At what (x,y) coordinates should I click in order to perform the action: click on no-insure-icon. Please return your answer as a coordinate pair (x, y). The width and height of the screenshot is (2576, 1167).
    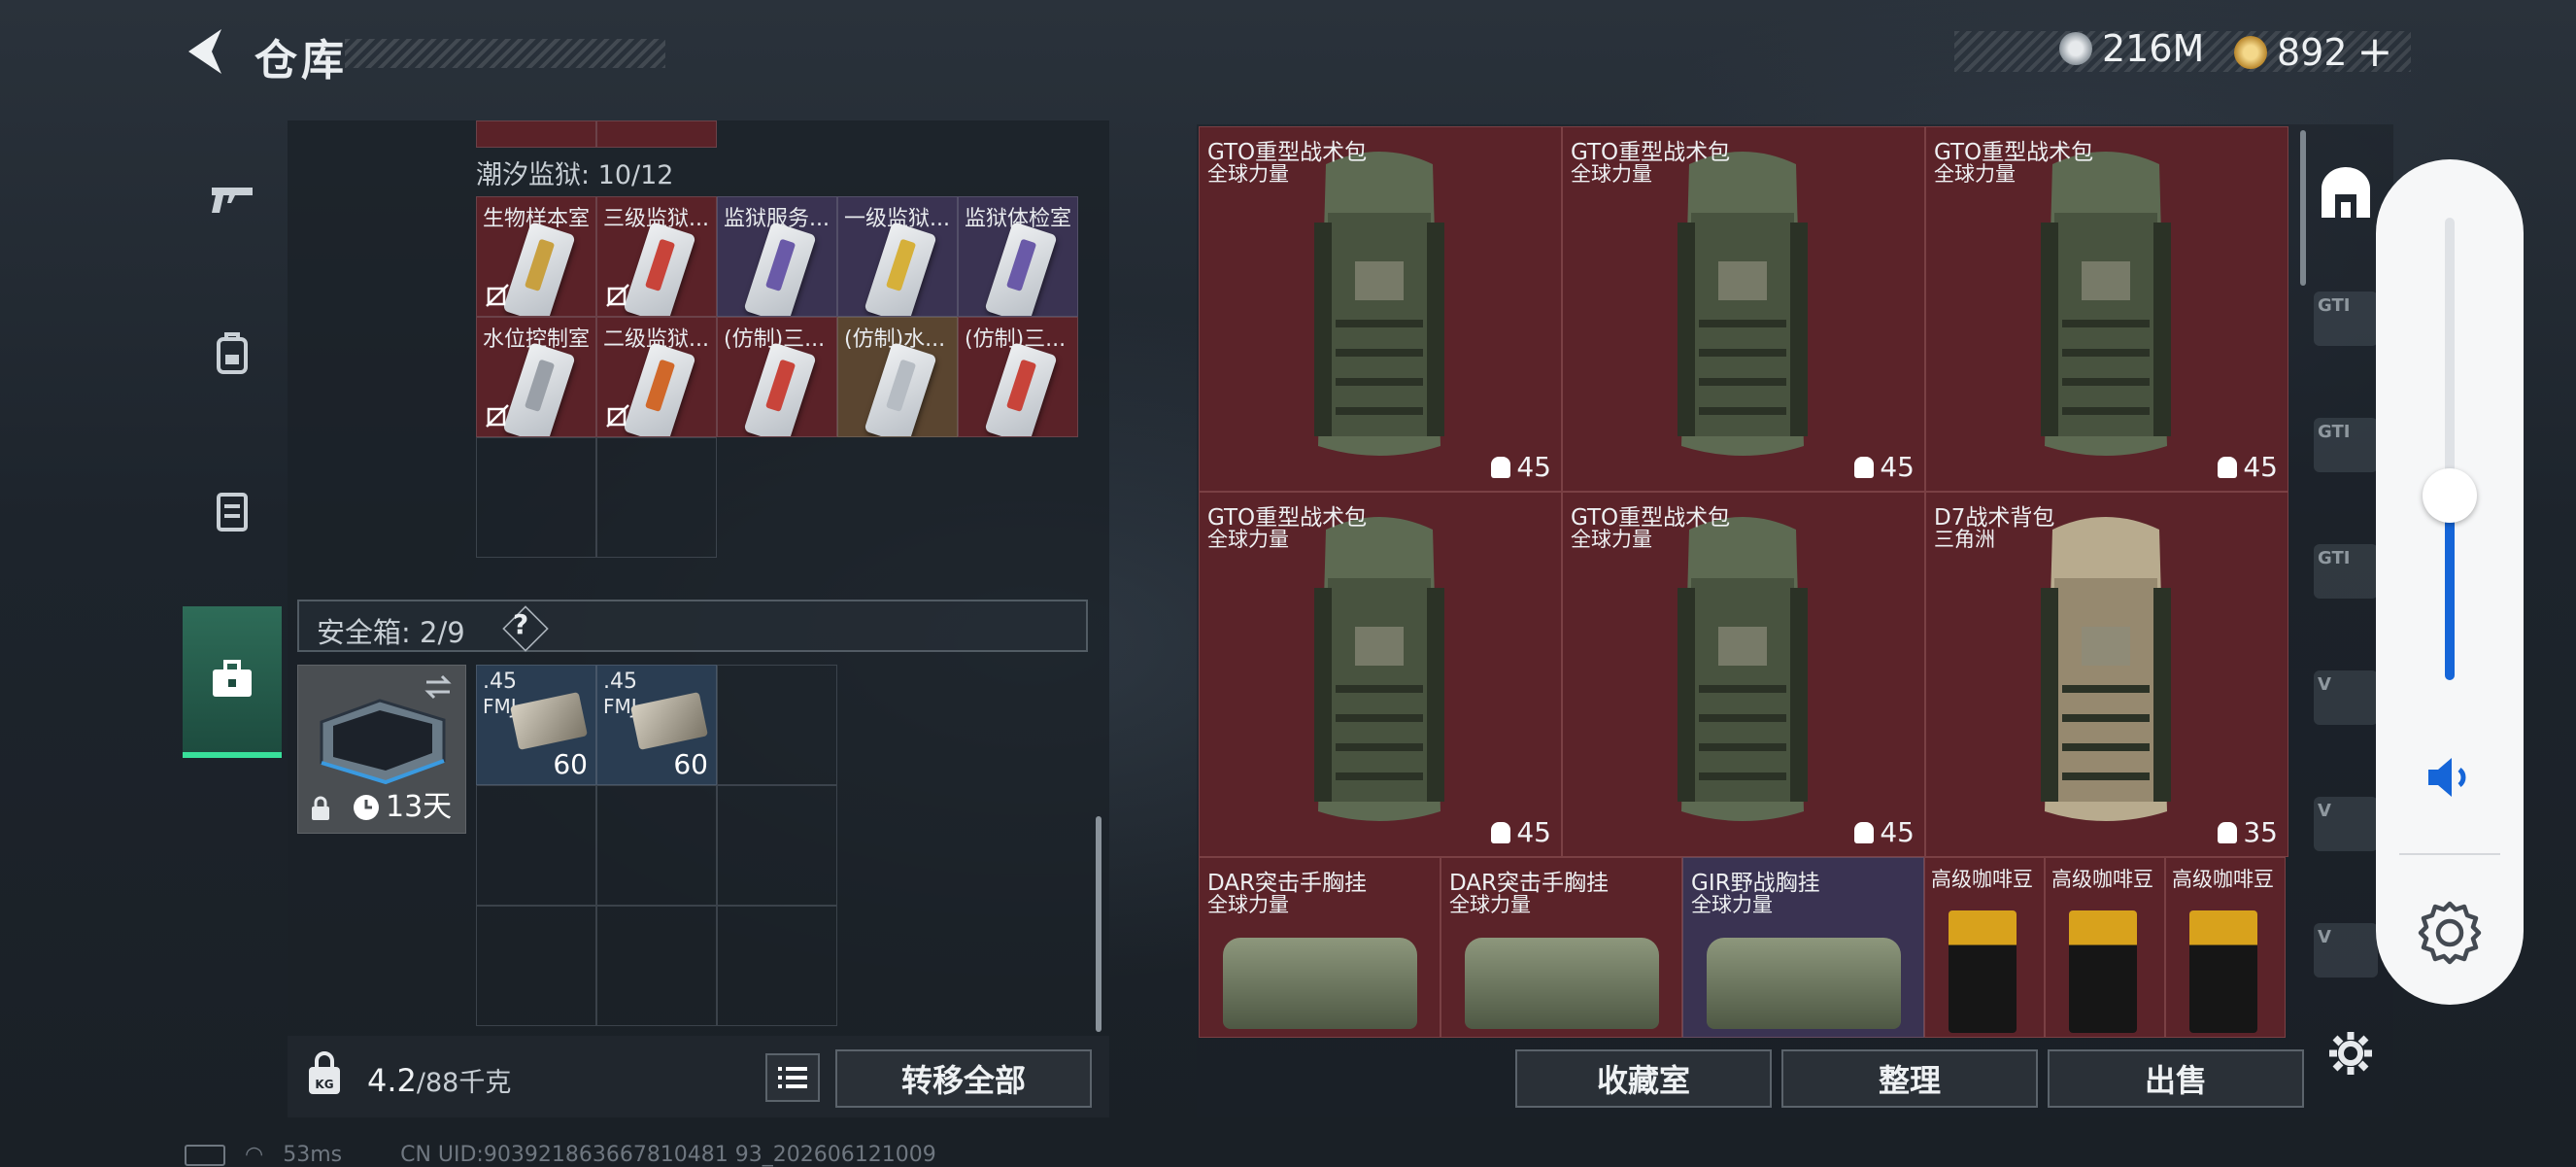
    Looking at the image, I should click on (497, 296).